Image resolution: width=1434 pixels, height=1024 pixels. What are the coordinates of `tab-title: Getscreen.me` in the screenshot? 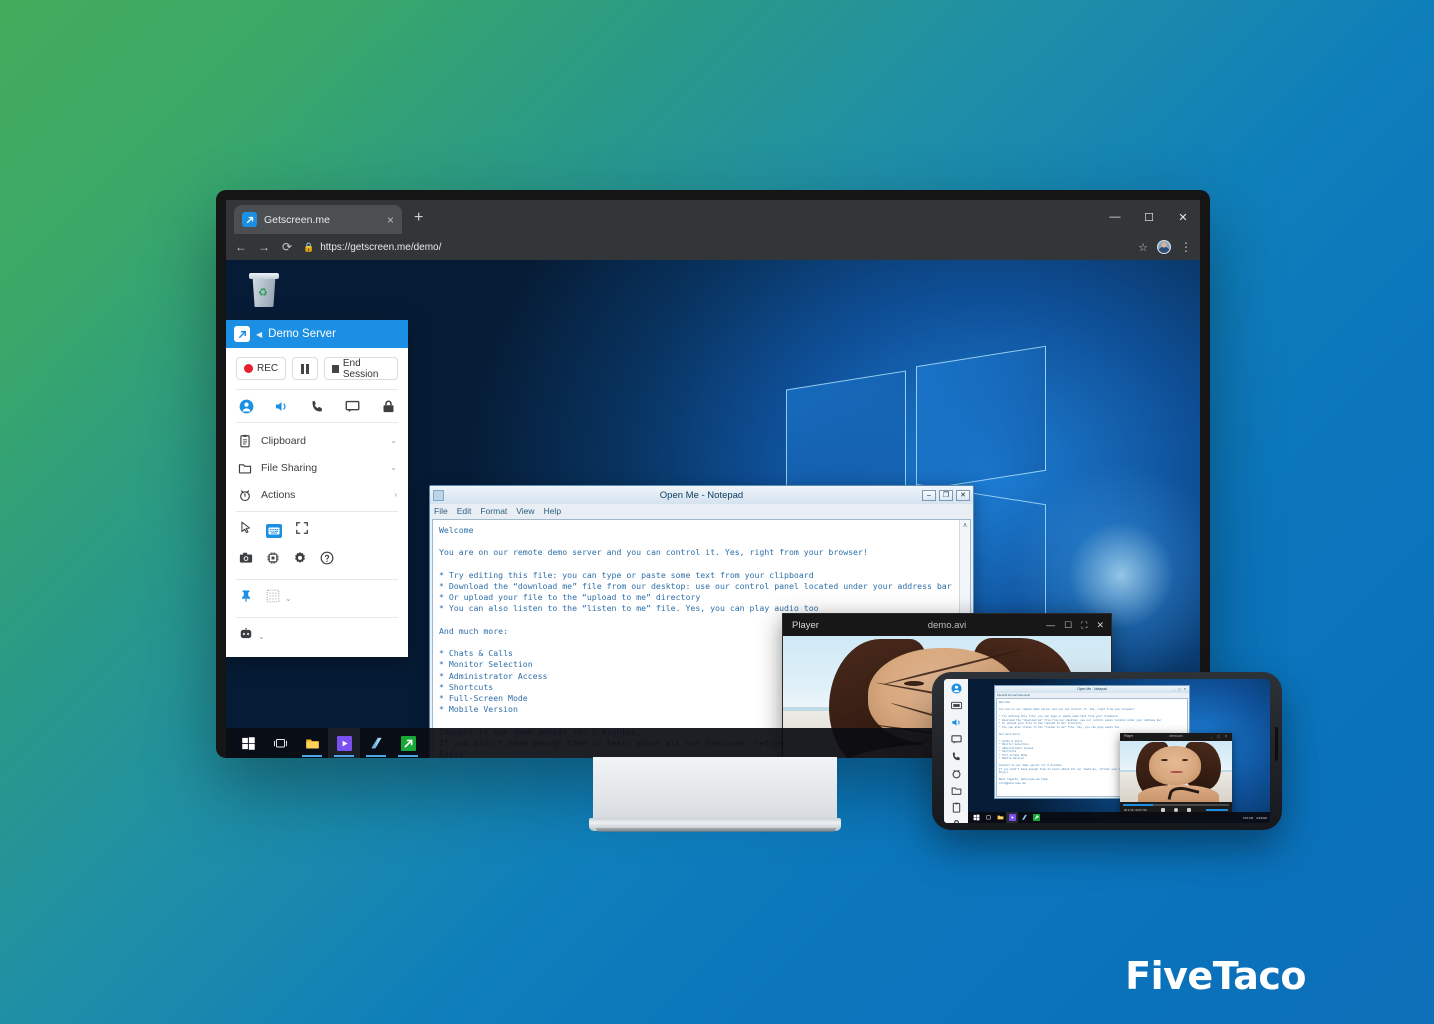 It's located at (297, 219).